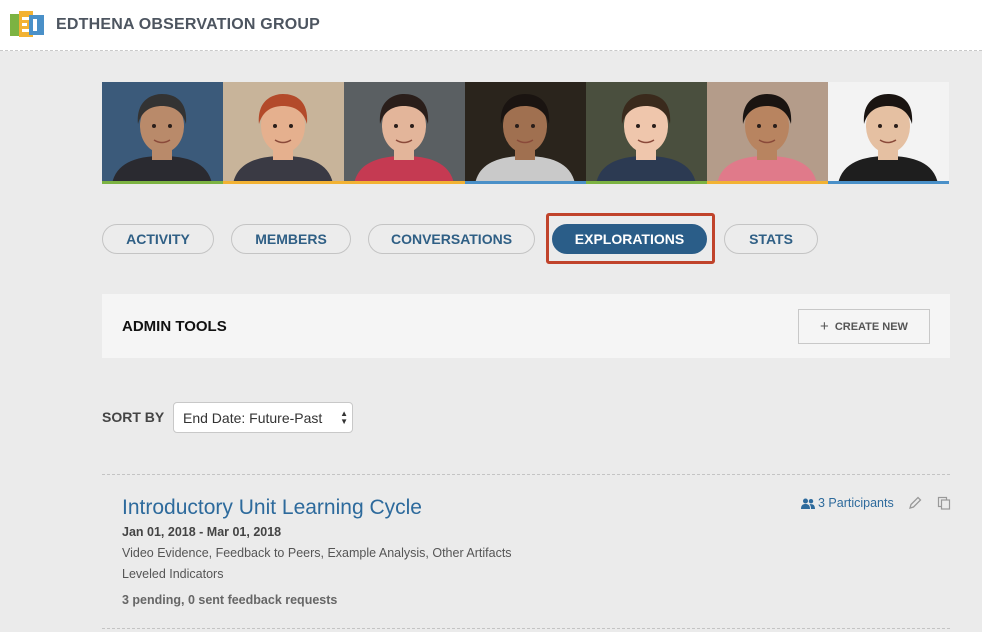 This screenshot has height=632, width=982. What do you see at coordinates (824, 326) in the screenshot?
I see `plus-icon: +` at bounding box center [824, 326].